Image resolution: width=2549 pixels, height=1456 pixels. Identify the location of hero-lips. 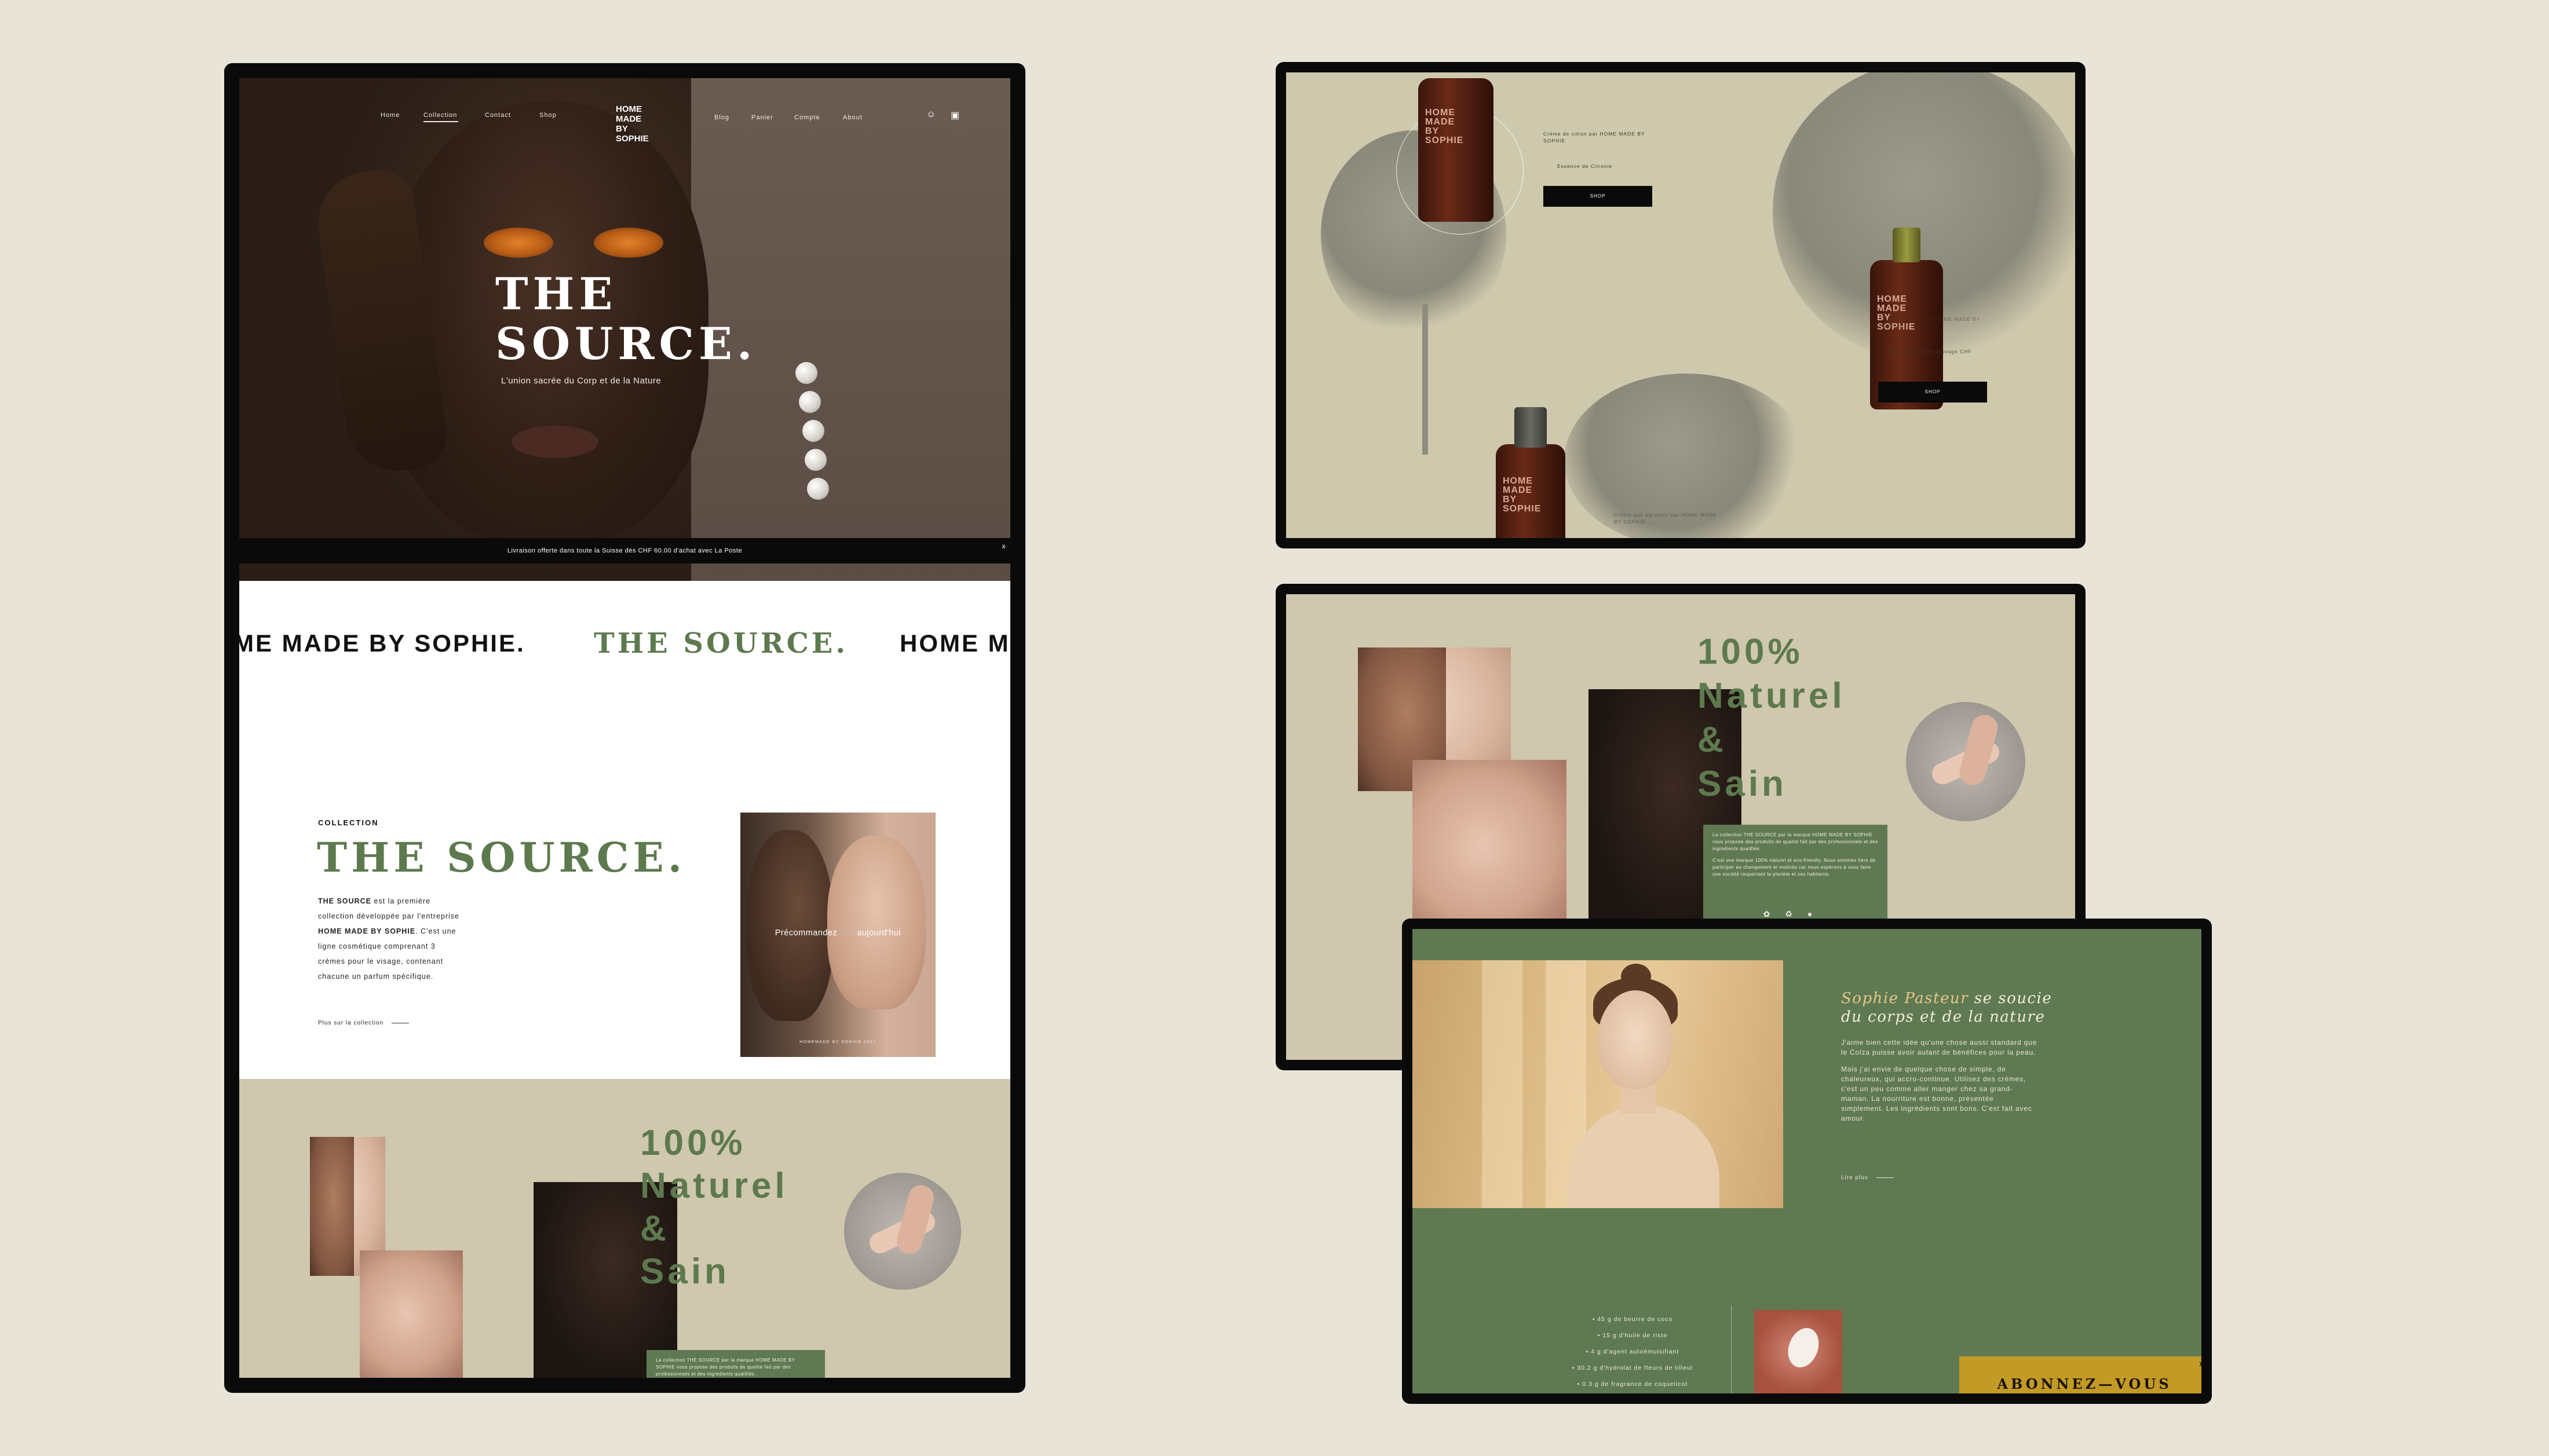
(555, 442).